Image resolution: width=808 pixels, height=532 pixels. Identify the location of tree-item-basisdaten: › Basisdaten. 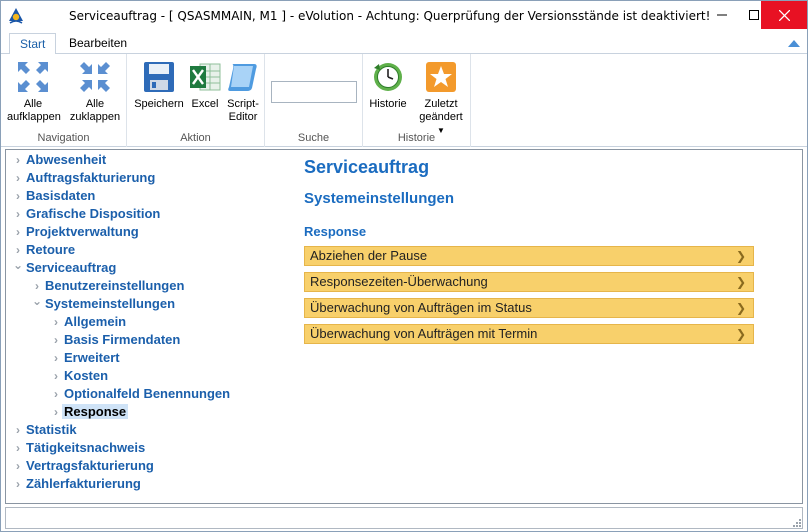
(54, 196).